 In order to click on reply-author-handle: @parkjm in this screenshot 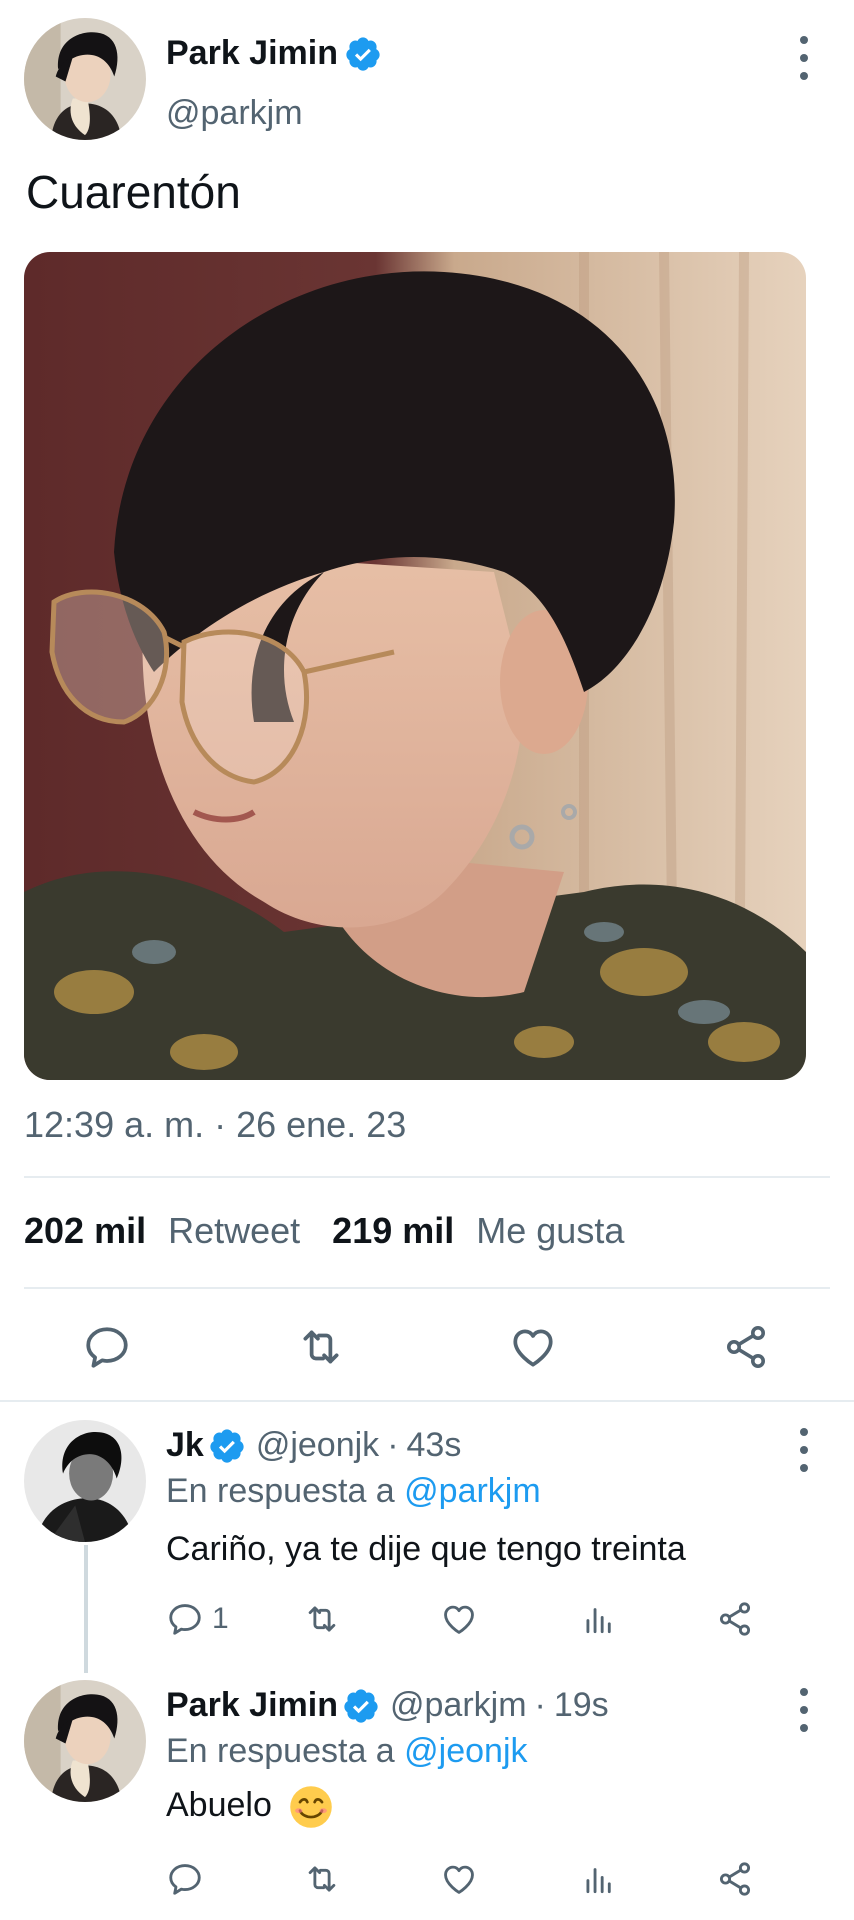, I will do `click(458, 1705)`.